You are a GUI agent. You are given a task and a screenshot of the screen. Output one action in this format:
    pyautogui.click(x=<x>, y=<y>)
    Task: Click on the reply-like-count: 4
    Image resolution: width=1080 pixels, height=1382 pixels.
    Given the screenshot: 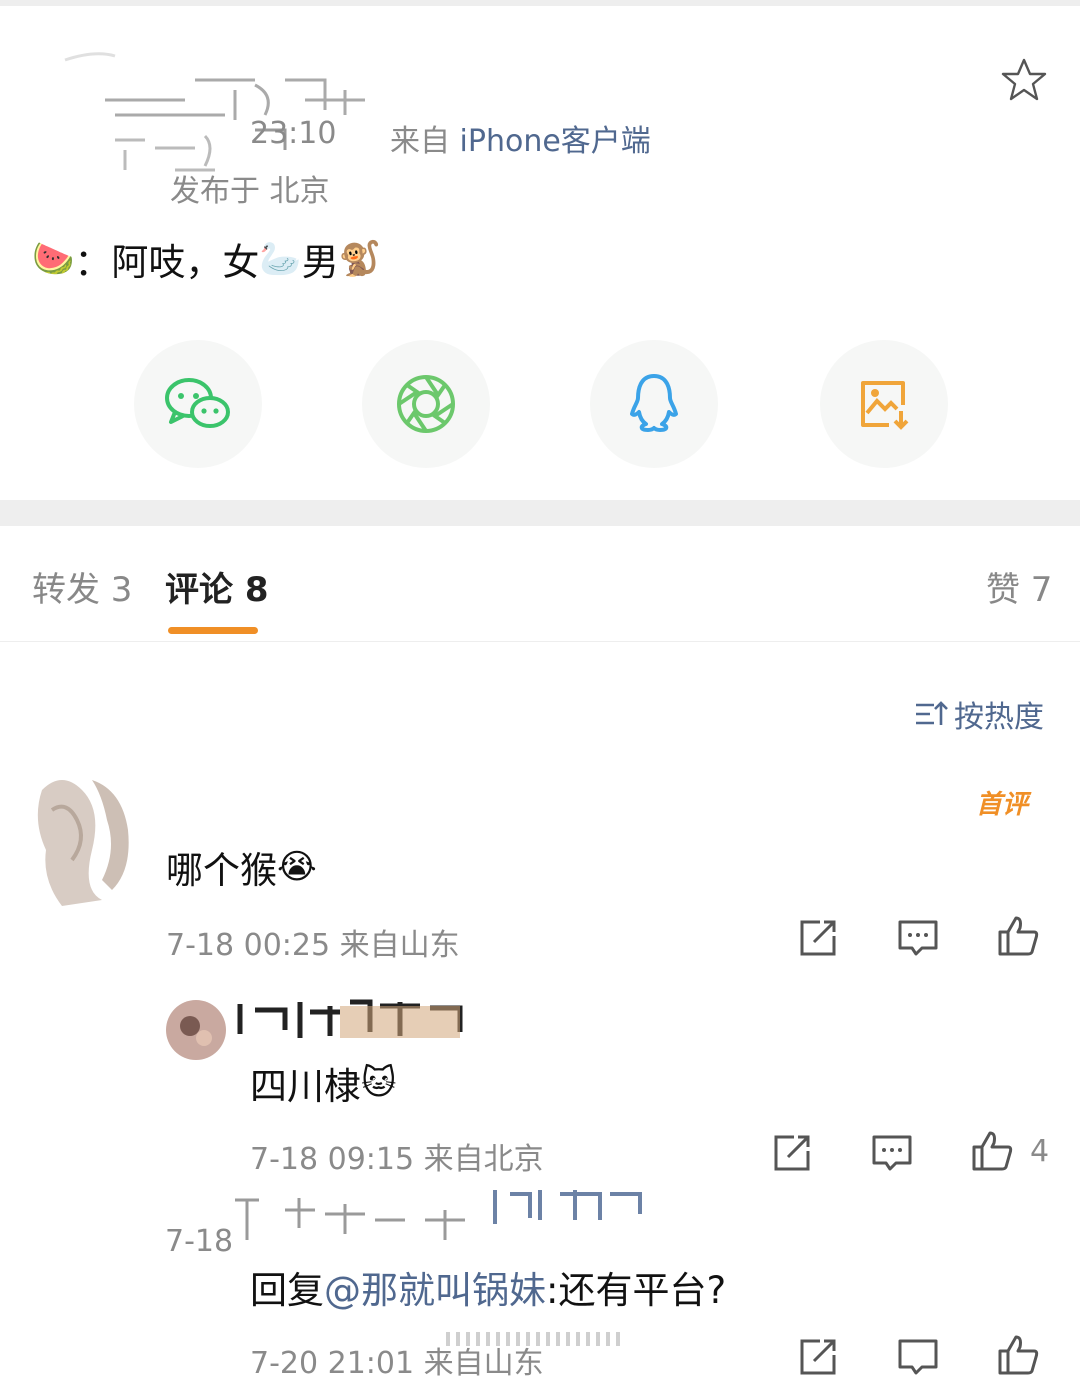 What is the action you would take?
    pyautogui.click(x=1040, y=1151)
    